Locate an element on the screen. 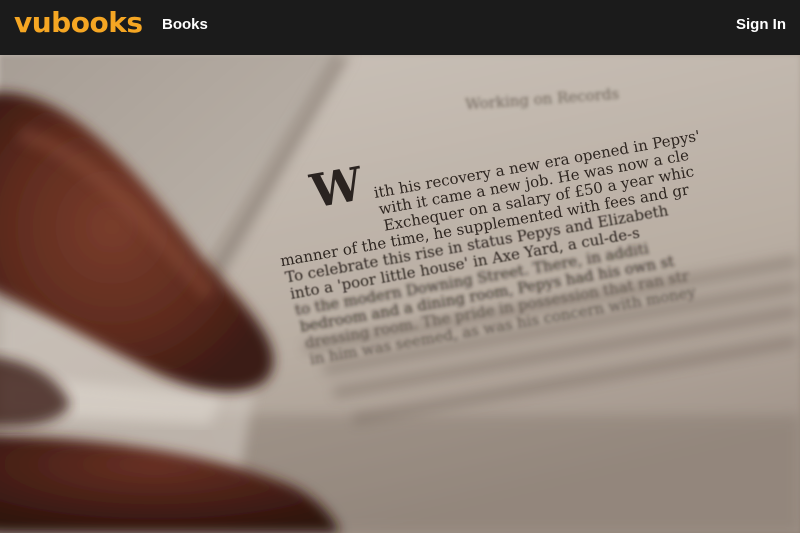 Image resolution: width=800 pixels, height=533 pixels. site-logo: vubooks is located at coordinates (78, 22).